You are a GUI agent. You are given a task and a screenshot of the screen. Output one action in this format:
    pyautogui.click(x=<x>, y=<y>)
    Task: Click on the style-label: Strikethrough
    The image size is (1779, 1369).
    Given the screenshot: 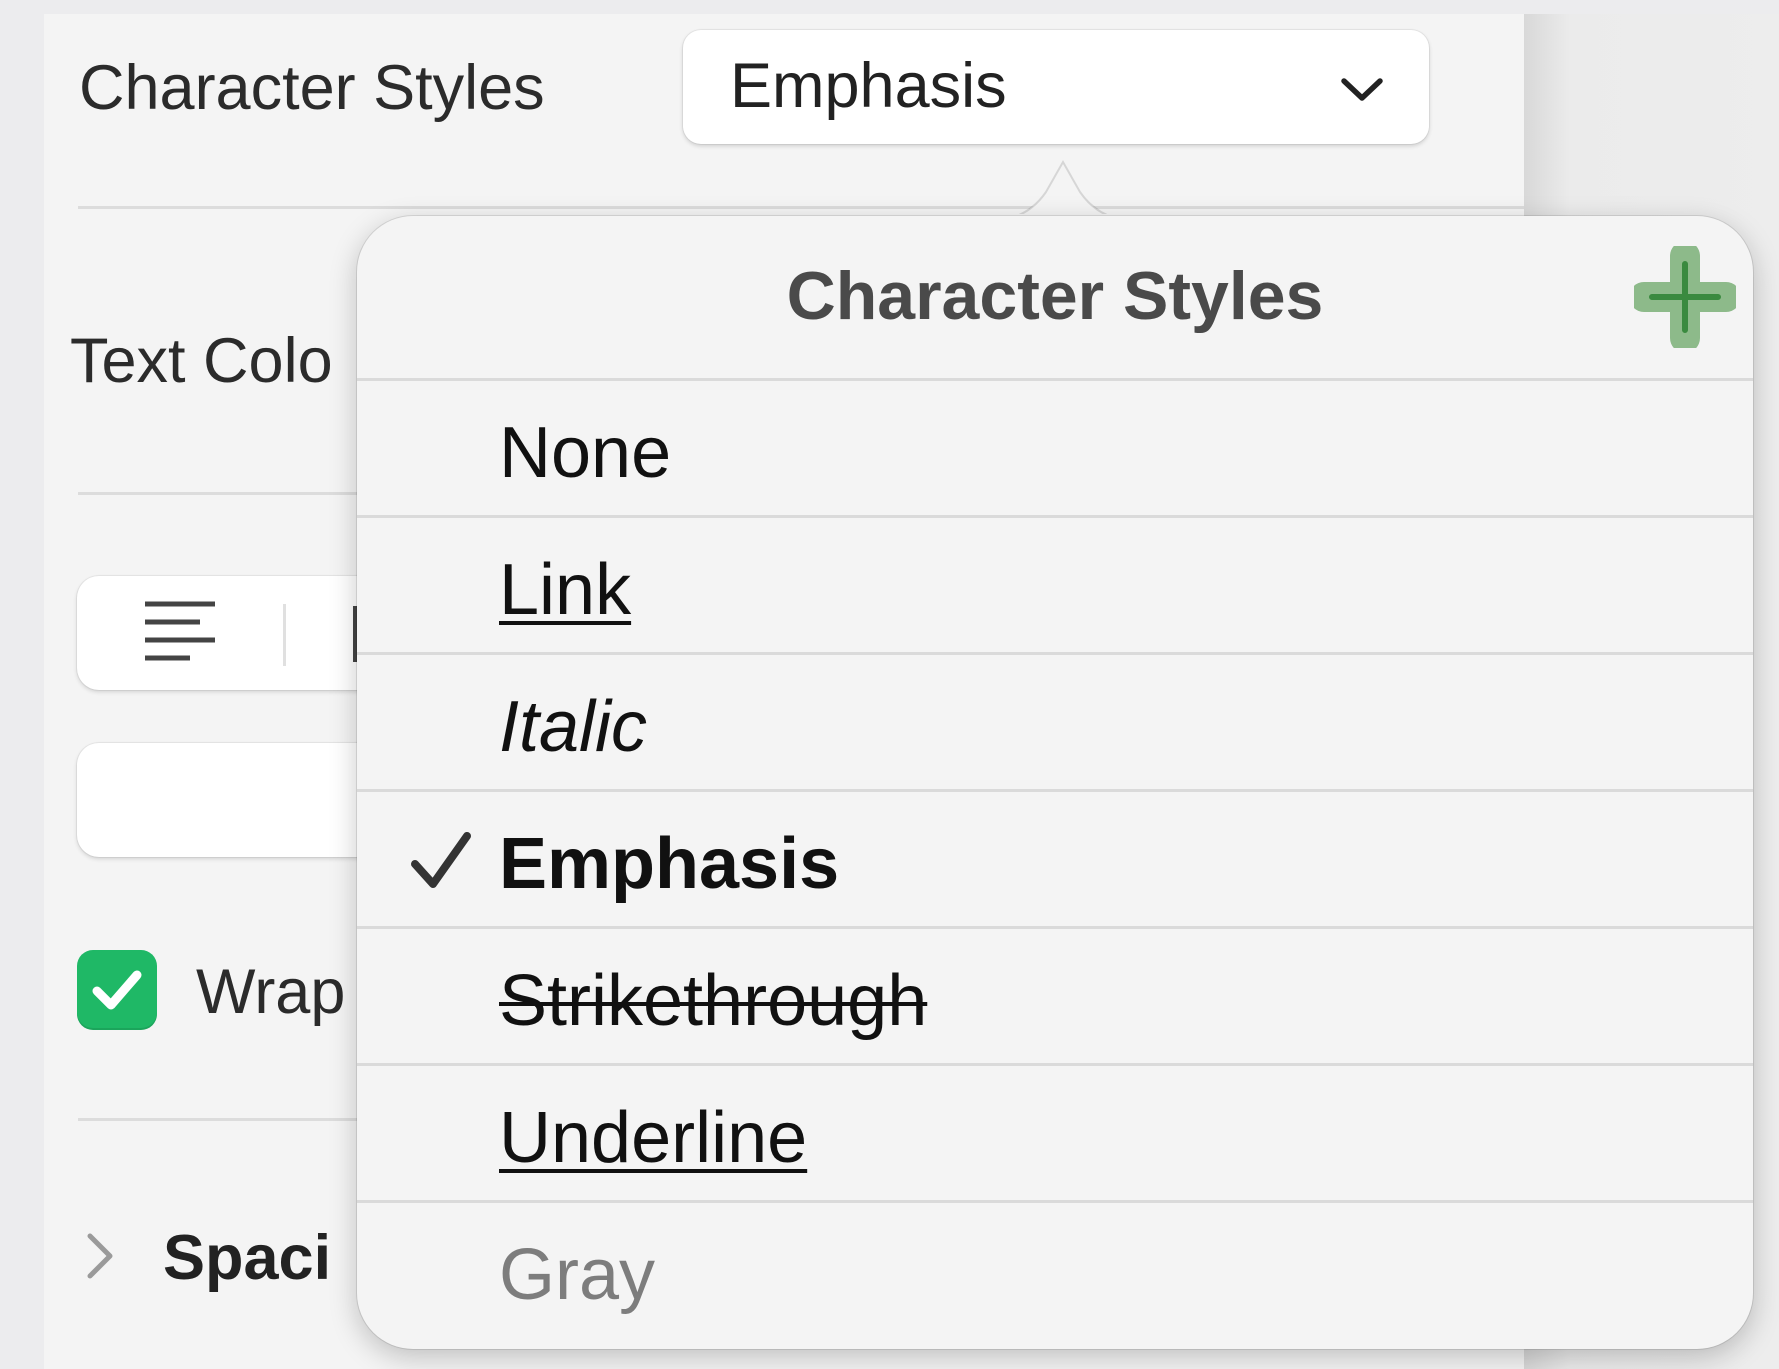 What is the action you would take?
    pyautogui.click(x=713, y=1001)
    